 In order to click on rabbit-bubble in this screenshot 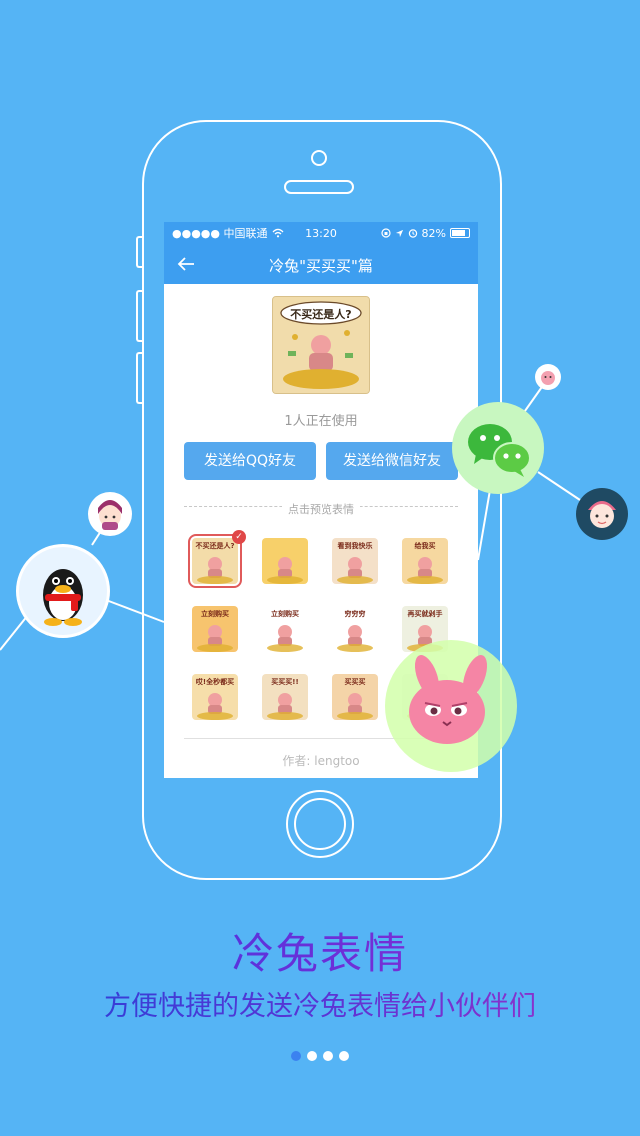, I will do `click(451, 706)`.